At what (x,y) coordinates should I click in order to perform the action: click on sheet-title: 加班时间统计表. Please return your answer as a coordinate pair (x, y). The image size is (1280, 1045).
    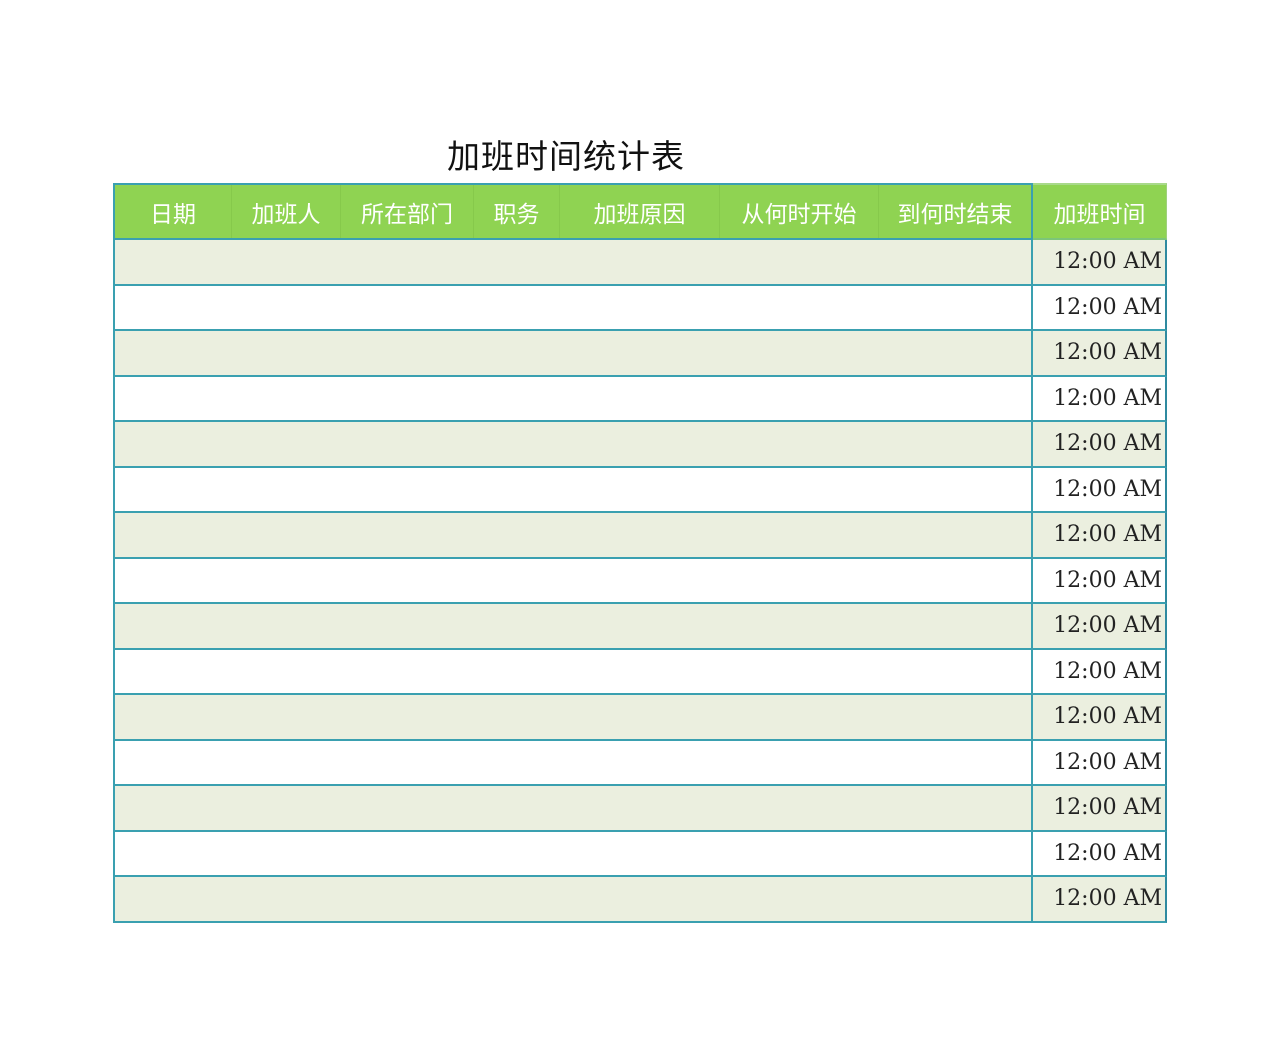
    Looking at the image, I should click on (566, 156).